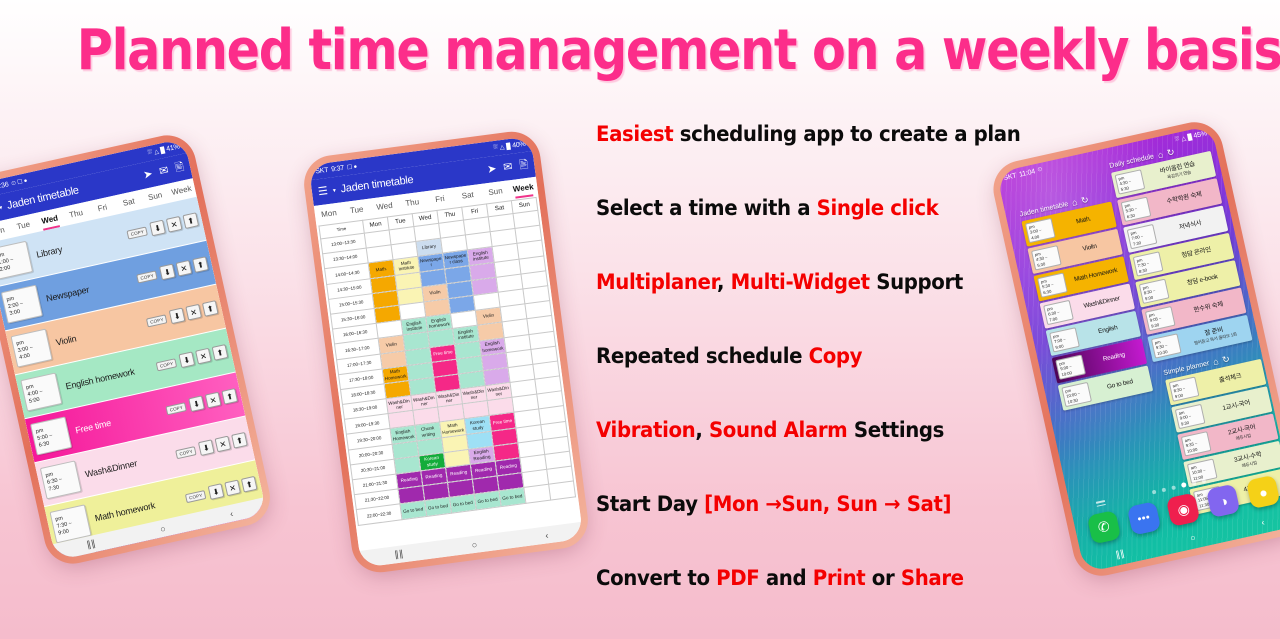 The image size is (1280, 639). What do you see at coordinates (1144, 518) in the screenshot?
I see `messages-icon: ●●●` at bounding box center [1144, 518].